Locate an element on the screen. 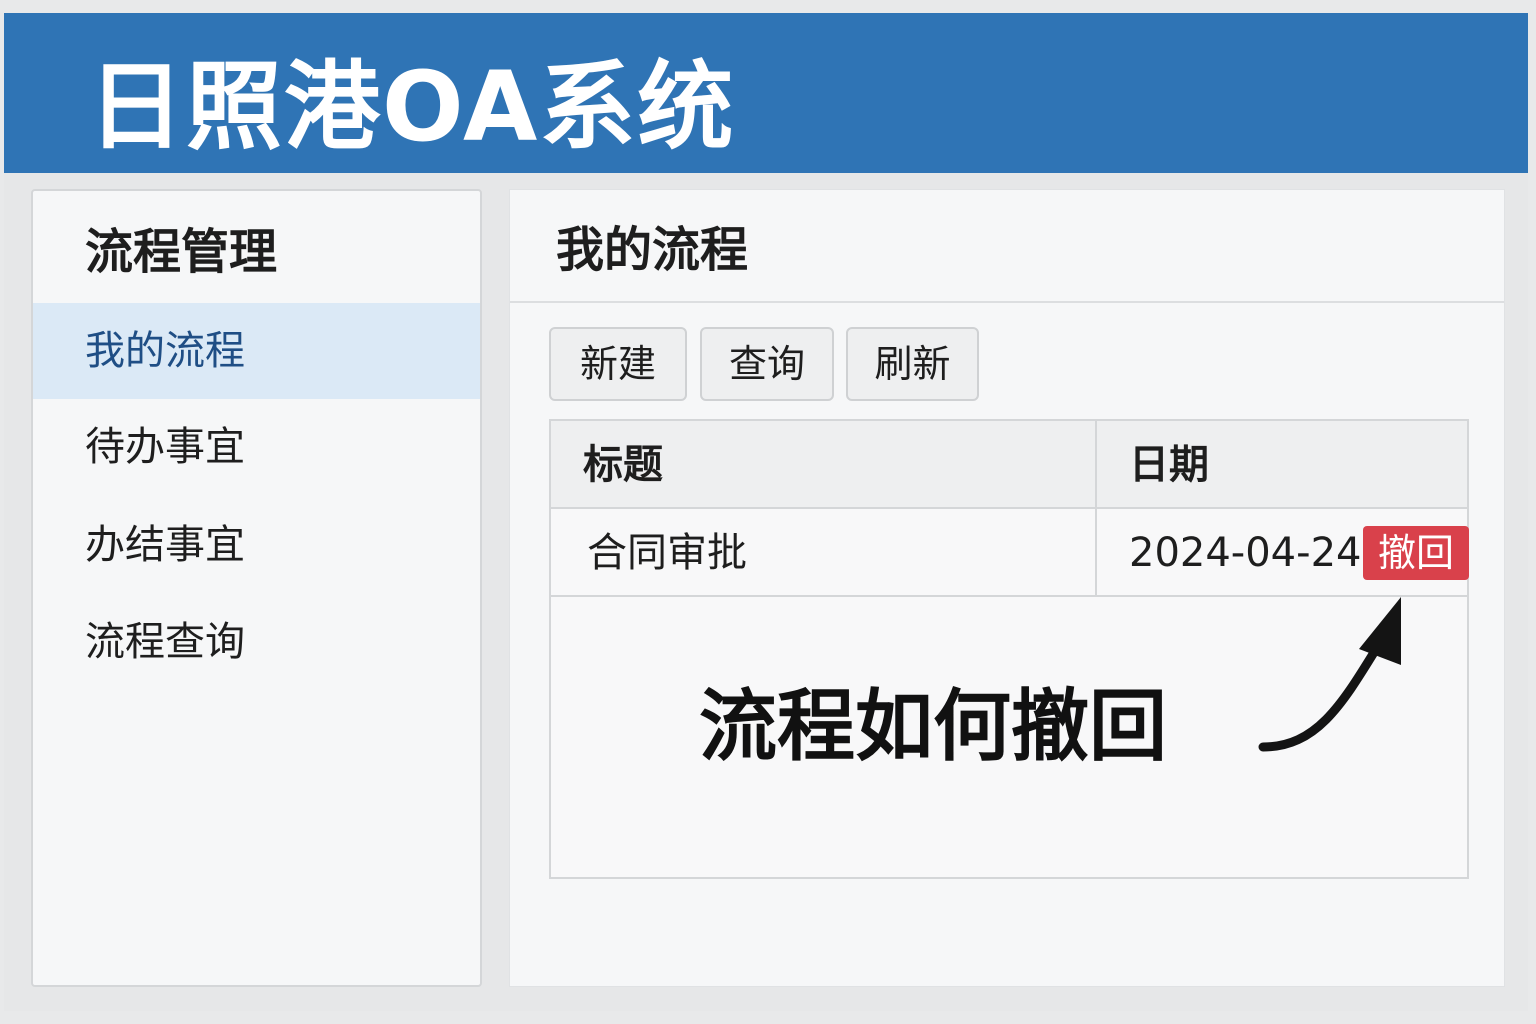 This screenshot has width=1536, height=1024. sidebar-title: 流程管理 is located at coordinates (181, 252).